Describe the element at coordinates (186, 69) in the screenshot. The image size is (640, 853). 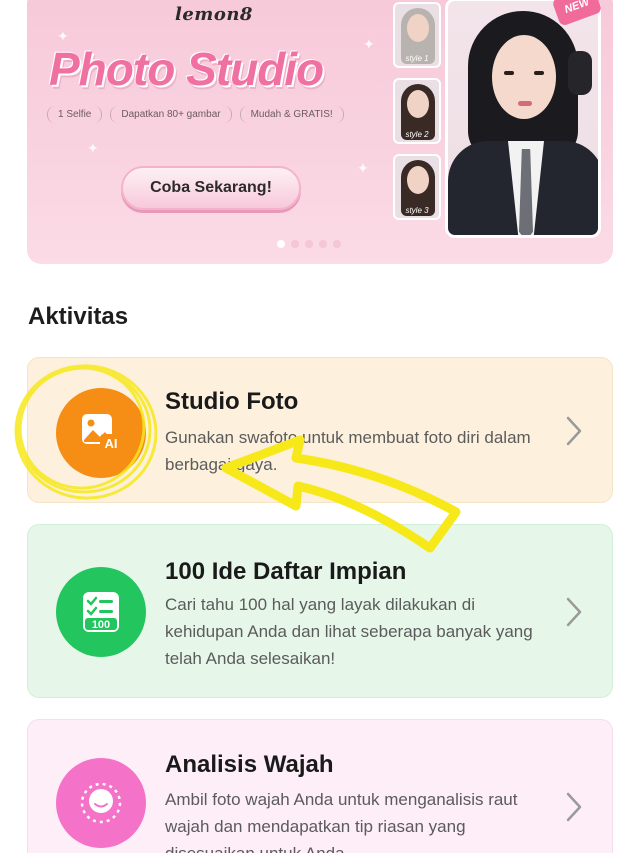
I see `banner-title: Photo Studio` at that location.